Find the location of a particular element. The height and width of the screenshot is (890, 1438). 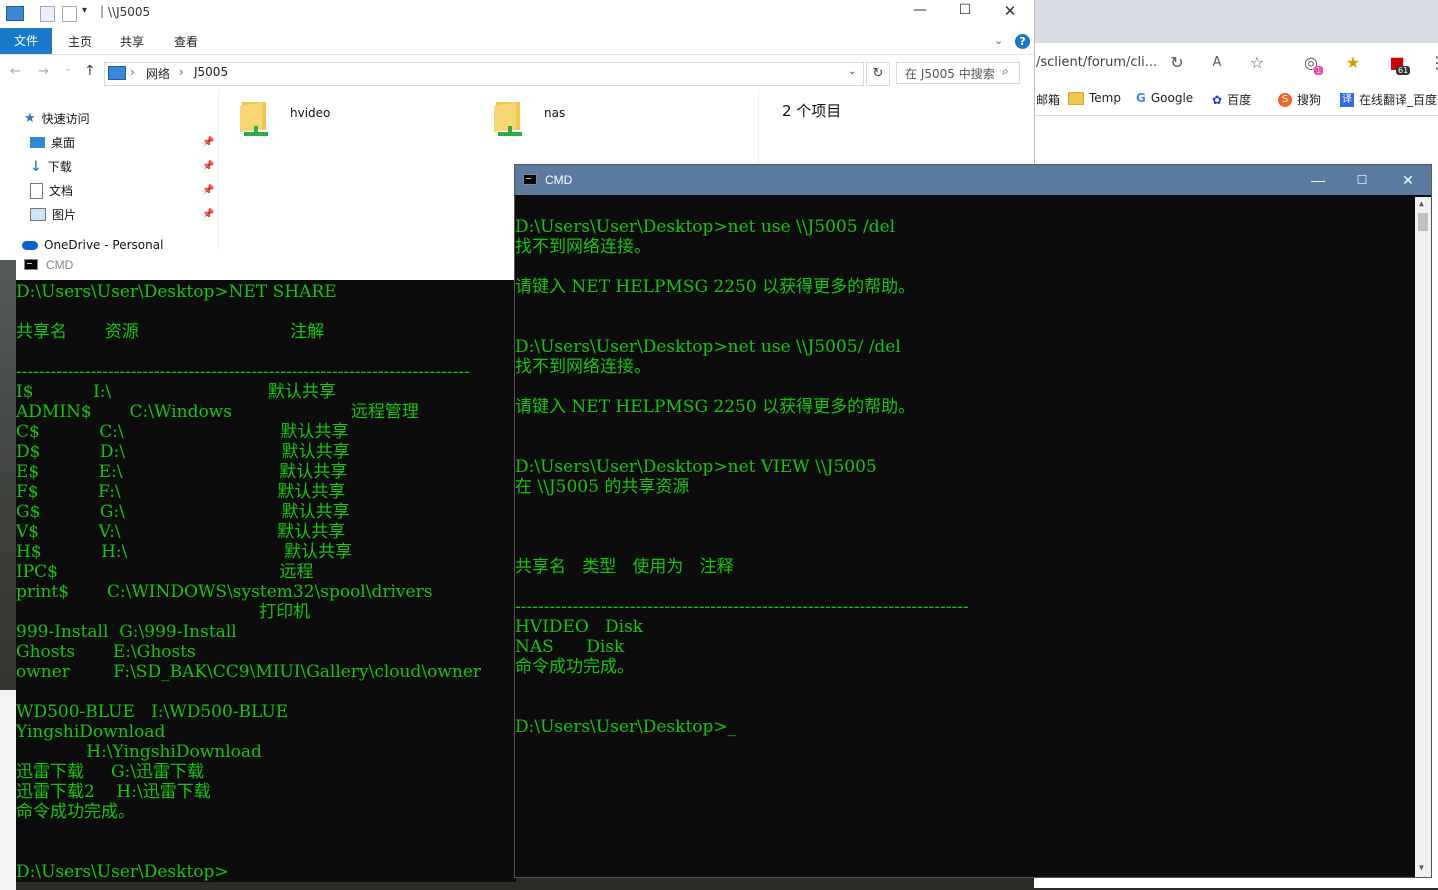

console-line: 迅雷下载 G:\迅雷下载 is located at coordinates (110, 772).